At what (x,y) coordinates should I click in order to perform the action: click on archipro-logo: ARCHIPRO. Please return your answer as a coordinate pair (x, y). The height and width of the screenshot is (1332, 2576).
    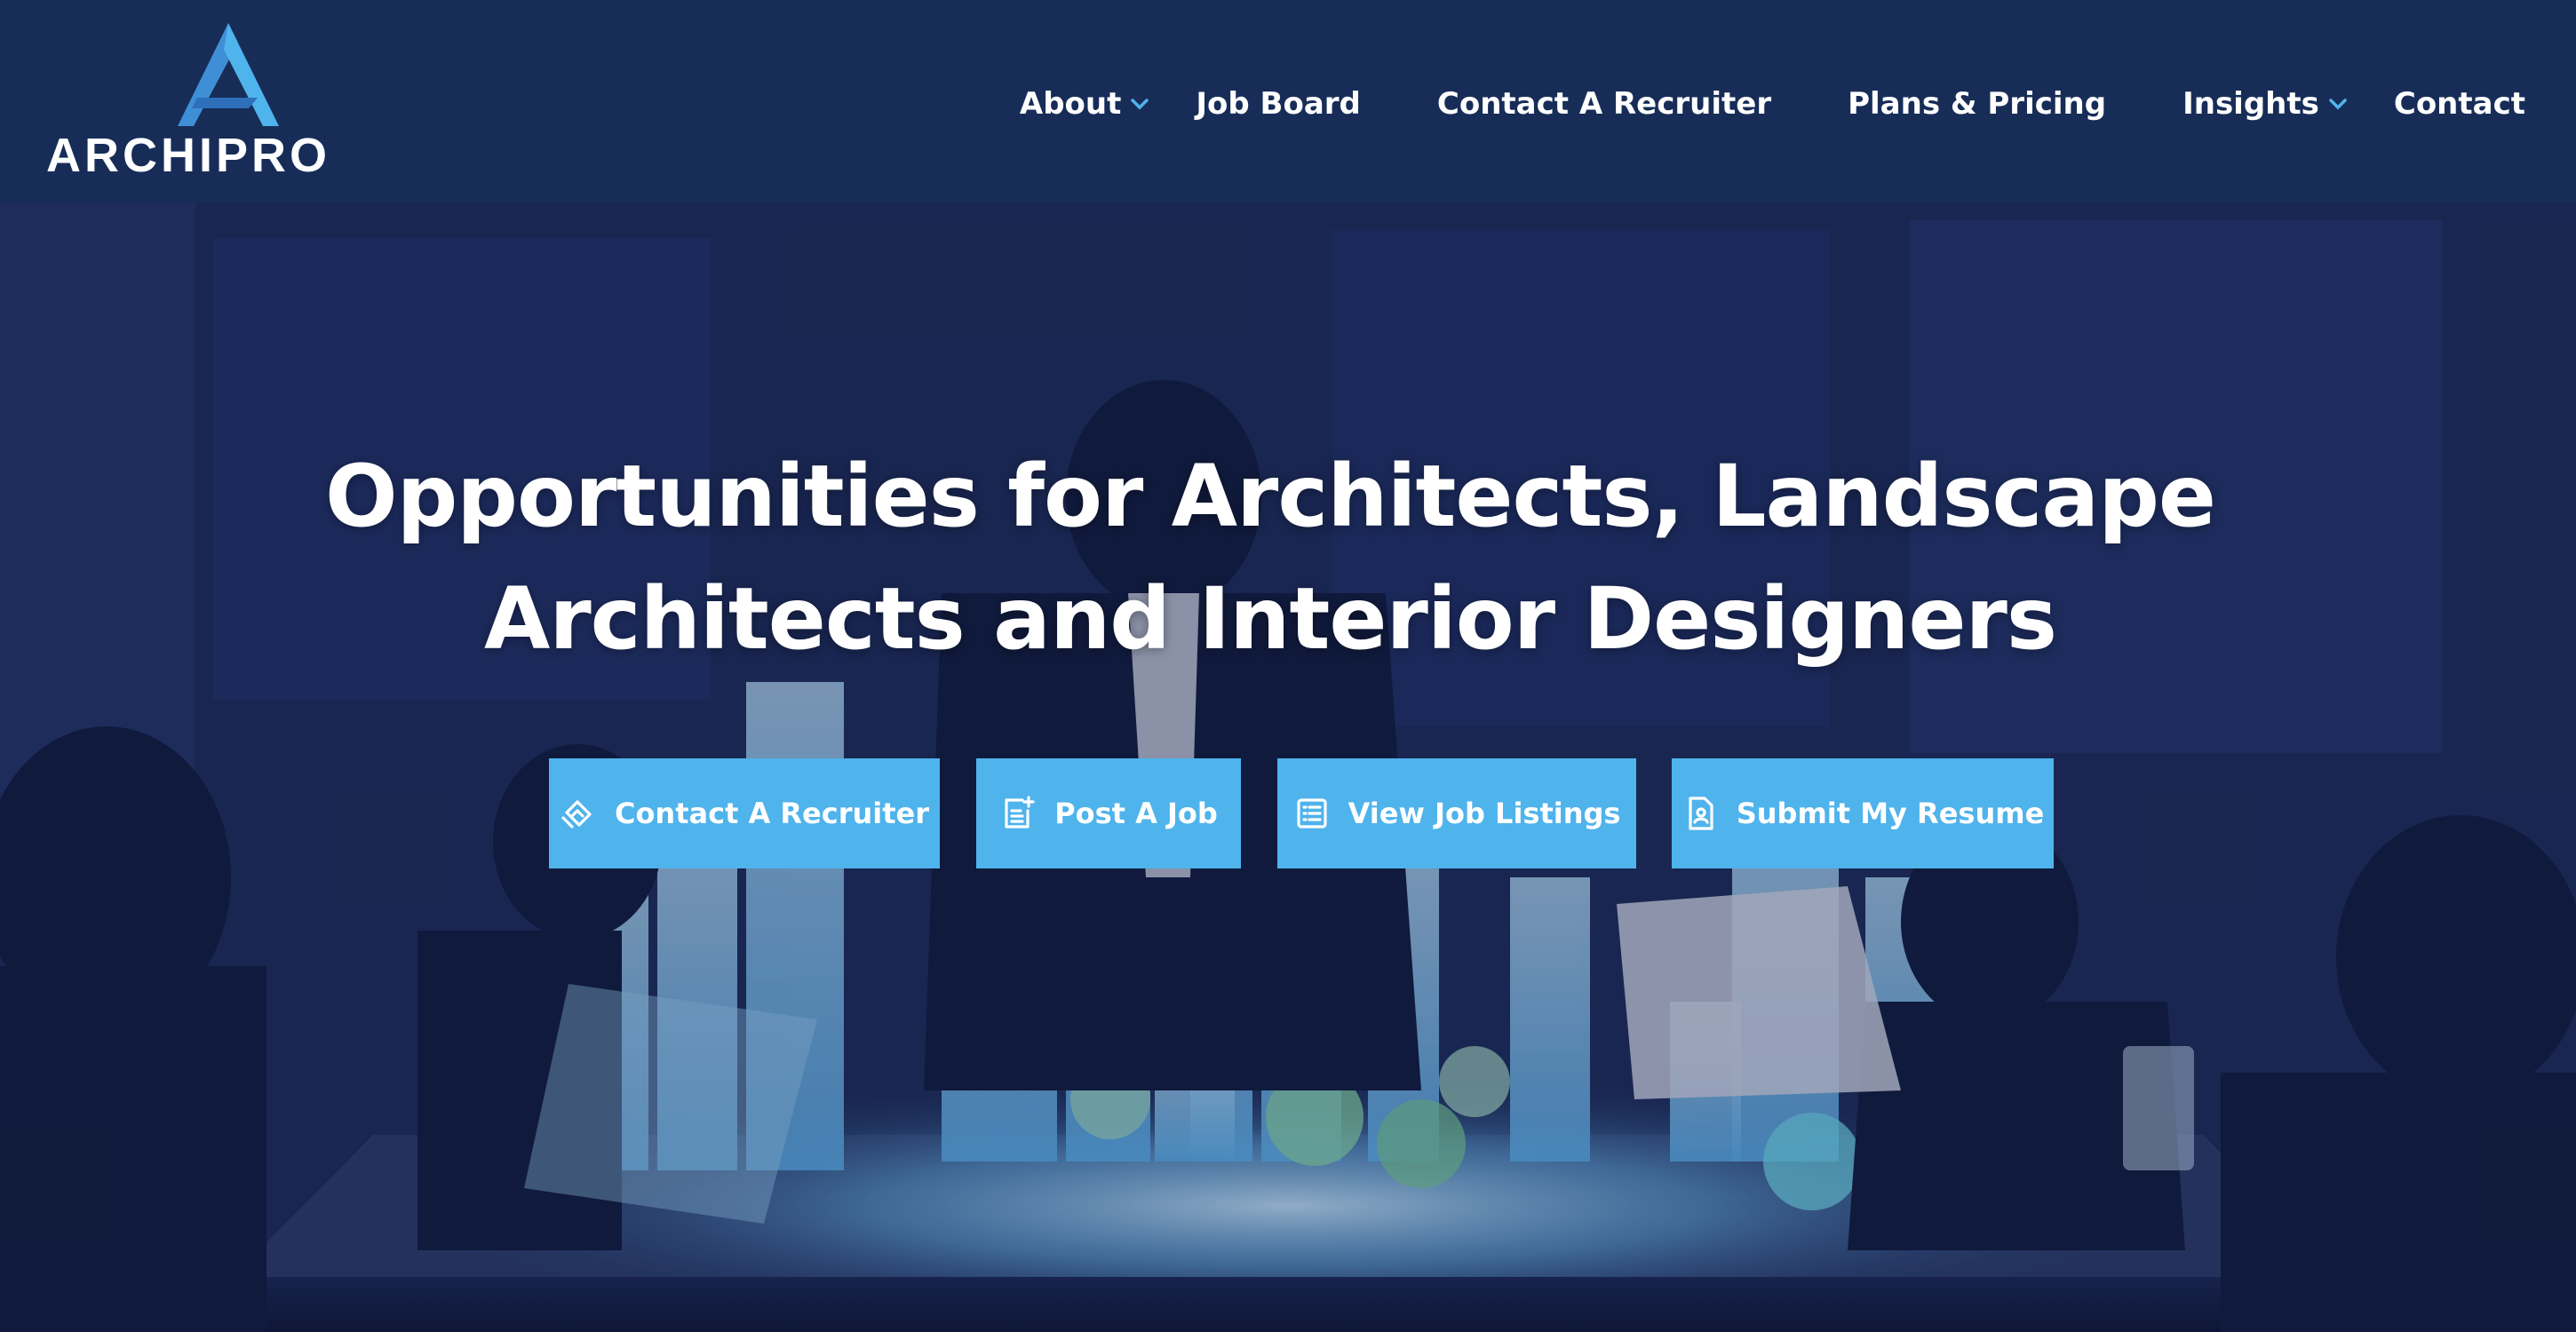
    Looking at the image, I should click on (228, 103).